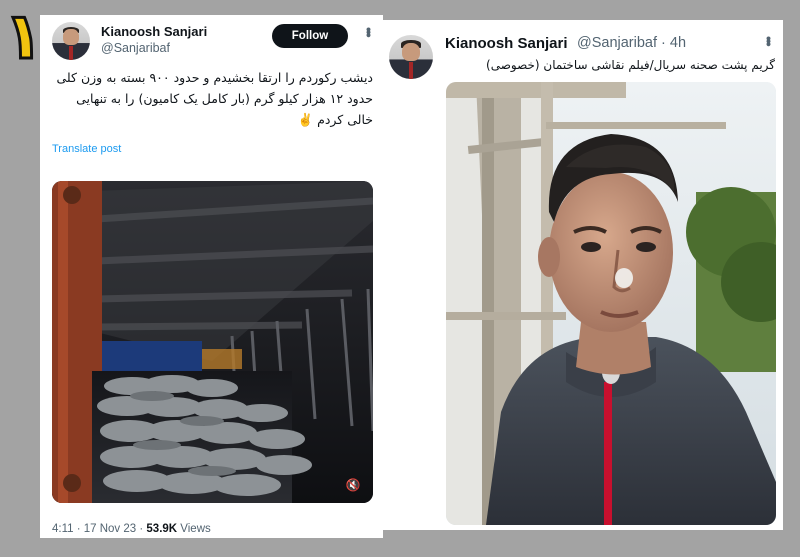 This screenshot has height=557, width=800. I want to click on post-timestamp: 4:11 · 17 Nov 23 ·, so click(99, 529).